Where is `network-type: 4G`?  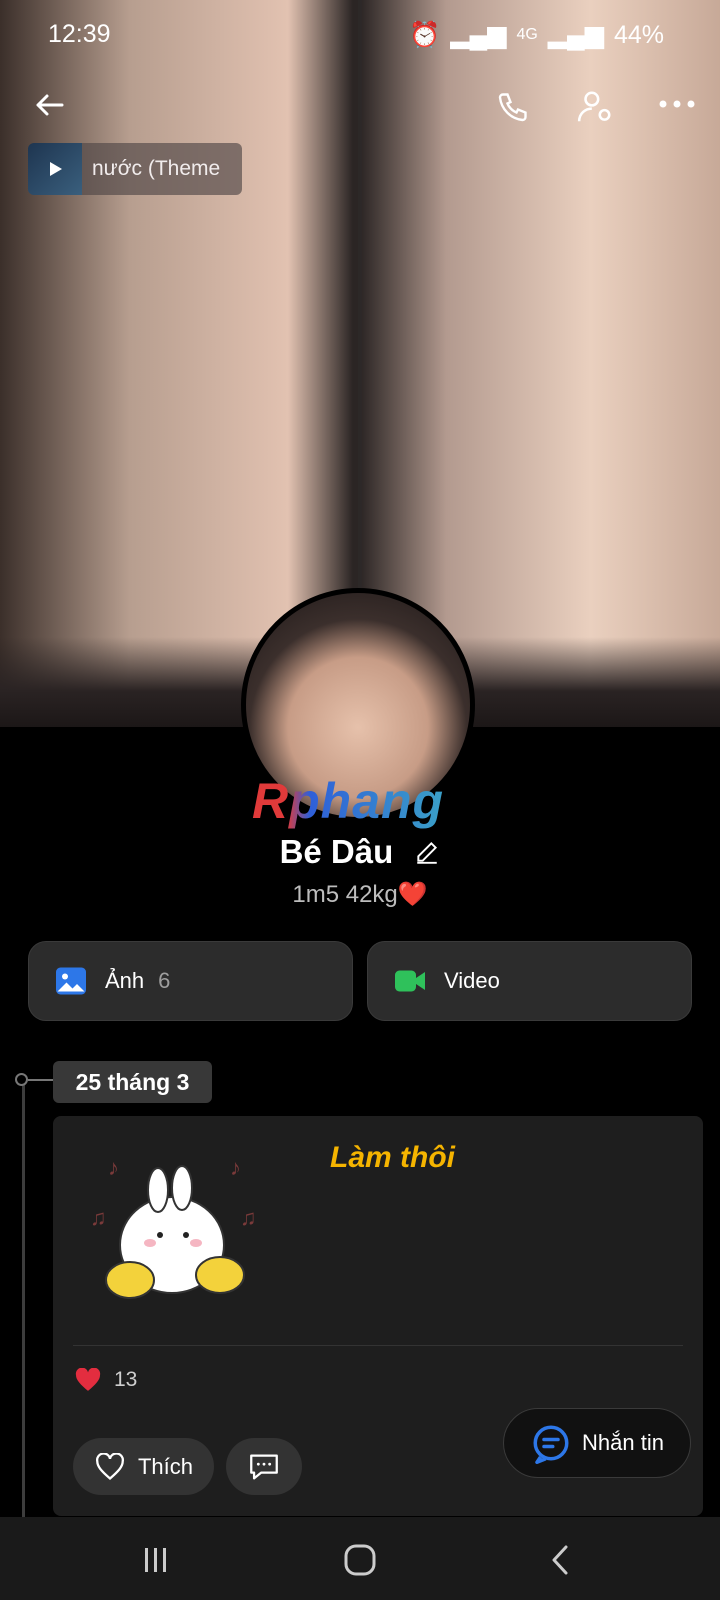 network-type: 4G is located at coordinates (527, 34).